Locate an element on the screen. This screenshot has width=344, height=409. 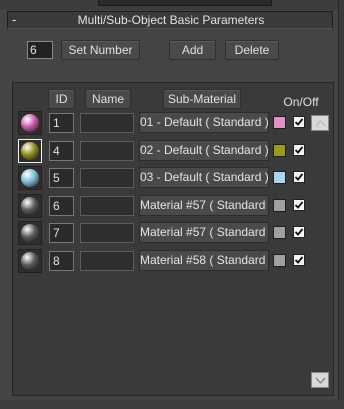
id-field: 7 is located at coordinates (61, 233).